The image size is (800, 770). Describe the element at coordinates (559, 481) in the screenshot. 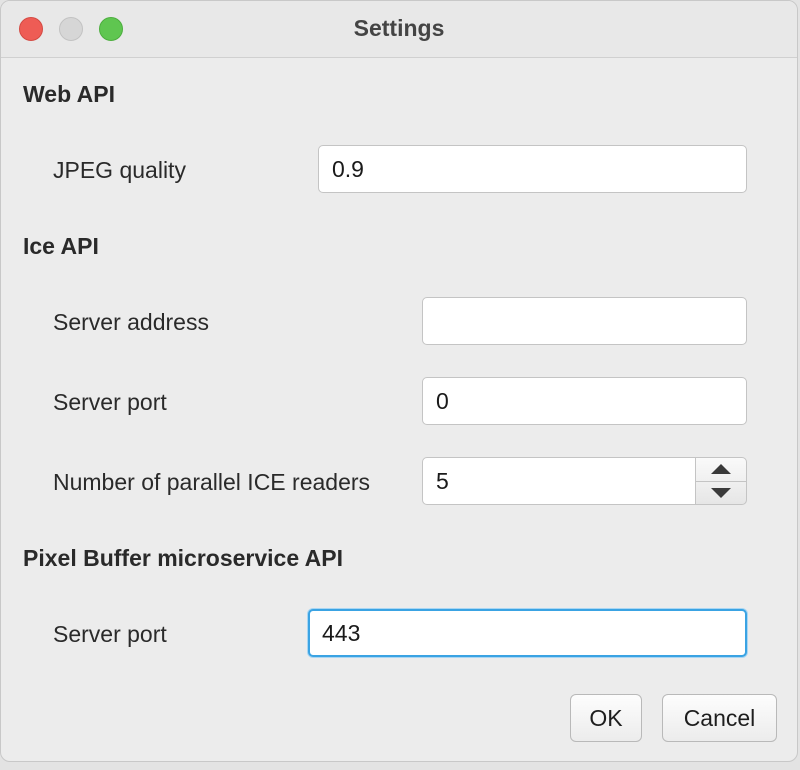

I see `parallel-ice-readers-input` at that location.